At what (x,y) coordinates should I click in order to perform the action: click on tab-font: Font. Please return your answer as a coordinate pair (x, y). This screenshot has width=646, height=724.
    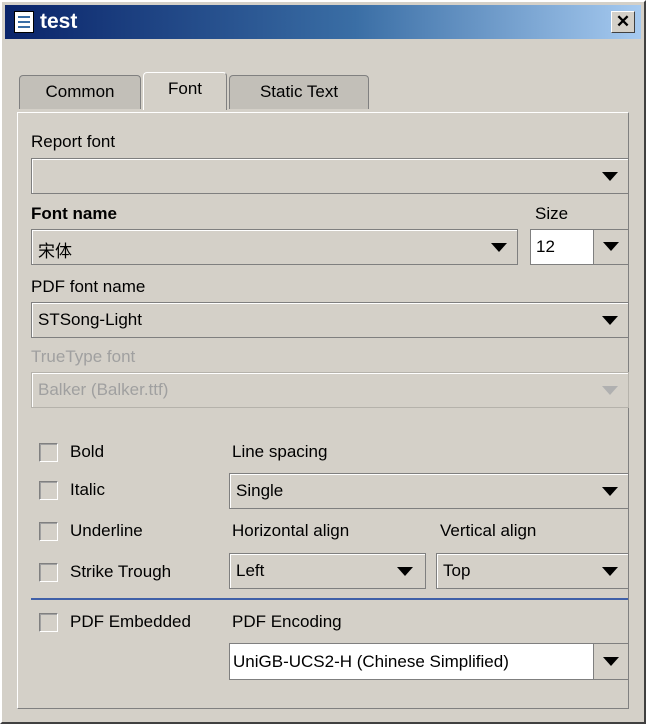
    Looking at the image, I should click on (185, 91).